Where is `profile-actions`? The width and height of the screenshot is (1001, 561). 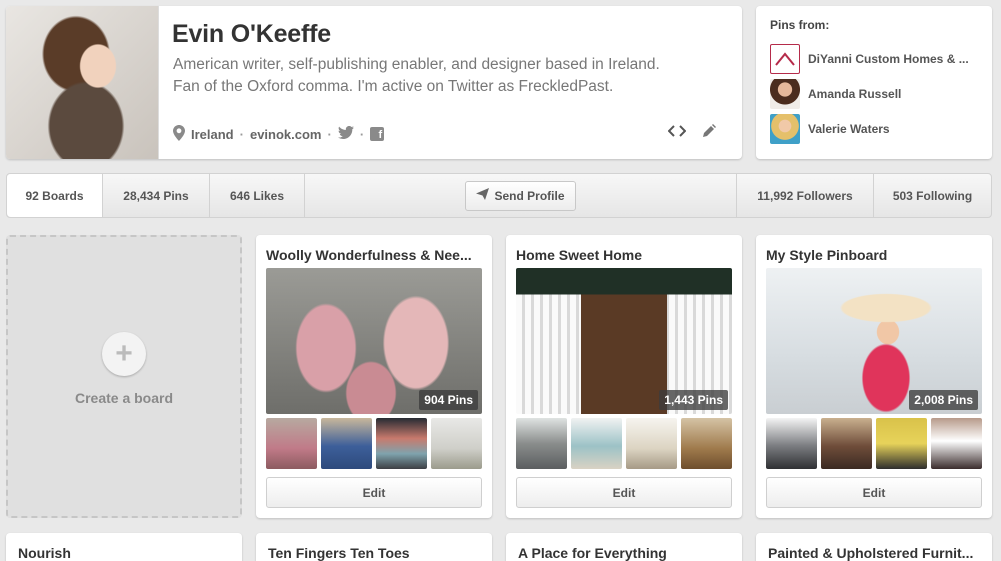 profile-actions is located at coordinates (691, 133).